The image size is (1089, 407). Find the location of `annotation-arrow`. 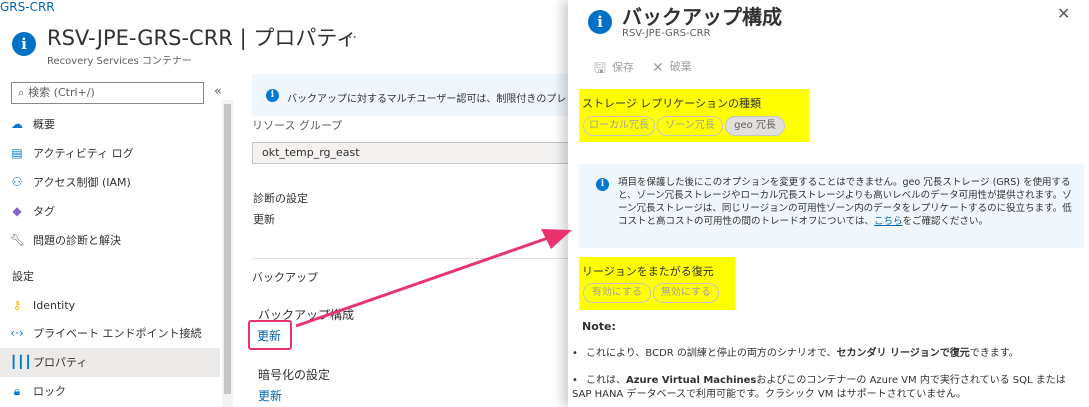

annotation-arrow is located at coordinates (433, 278).